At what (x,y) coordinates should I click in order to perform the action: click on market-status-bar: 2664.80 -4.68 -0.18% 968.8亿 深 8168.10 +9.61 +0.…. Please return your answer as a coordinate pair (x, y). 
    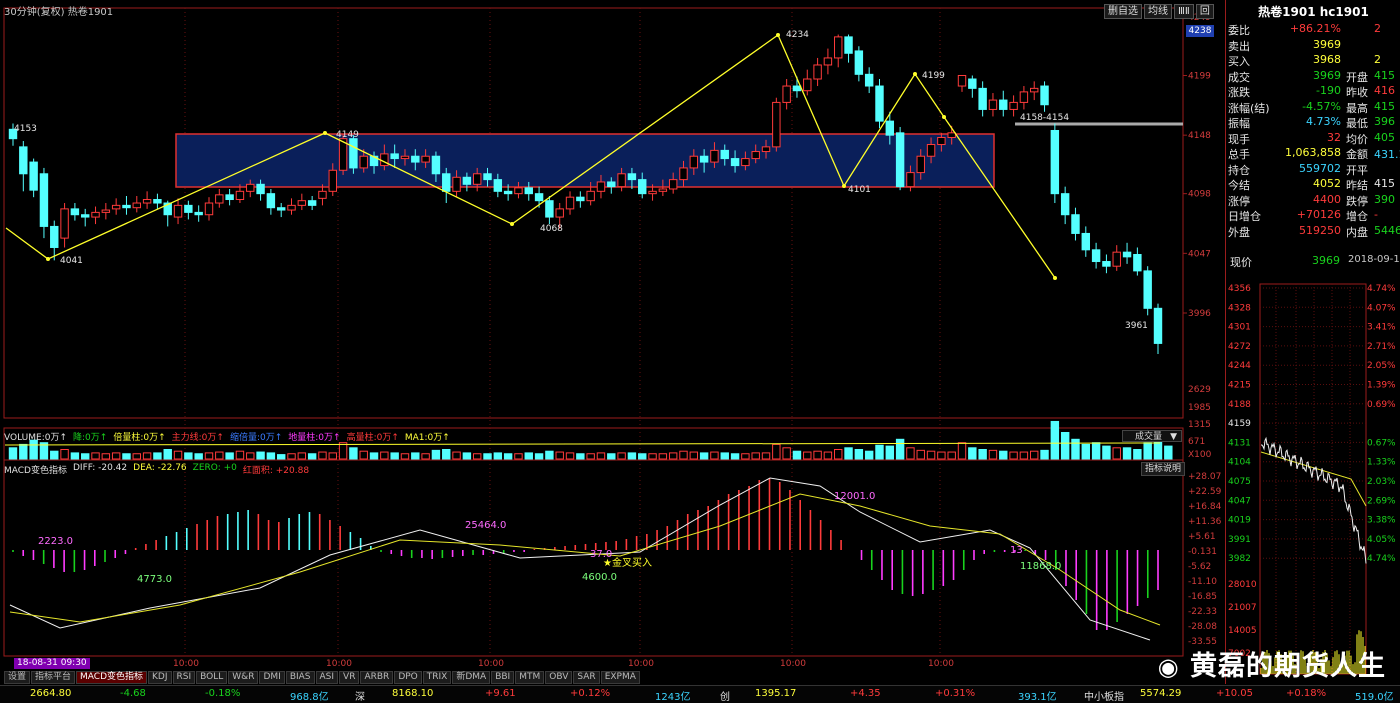
    Looking at the image, I should click on (700, 694).